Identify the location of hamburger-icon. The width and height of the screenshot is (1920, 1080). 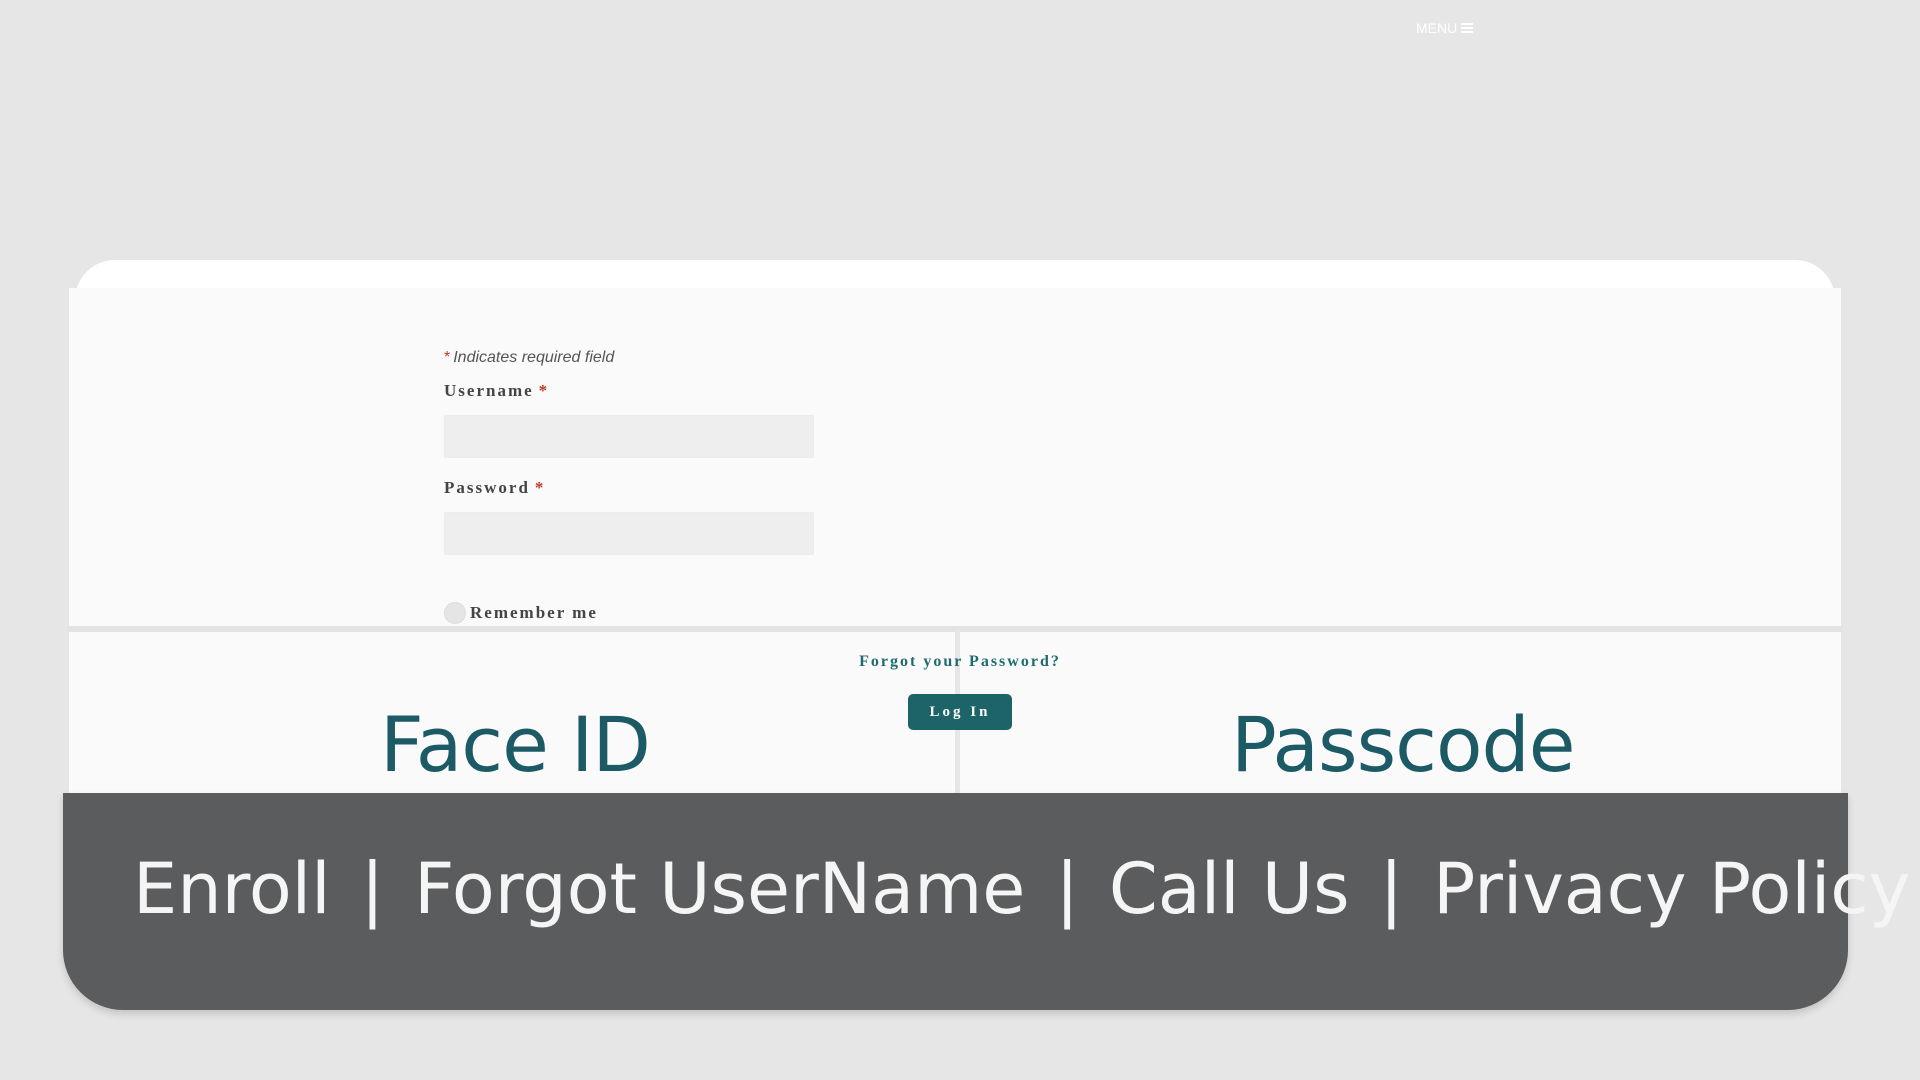
(1467, 28).